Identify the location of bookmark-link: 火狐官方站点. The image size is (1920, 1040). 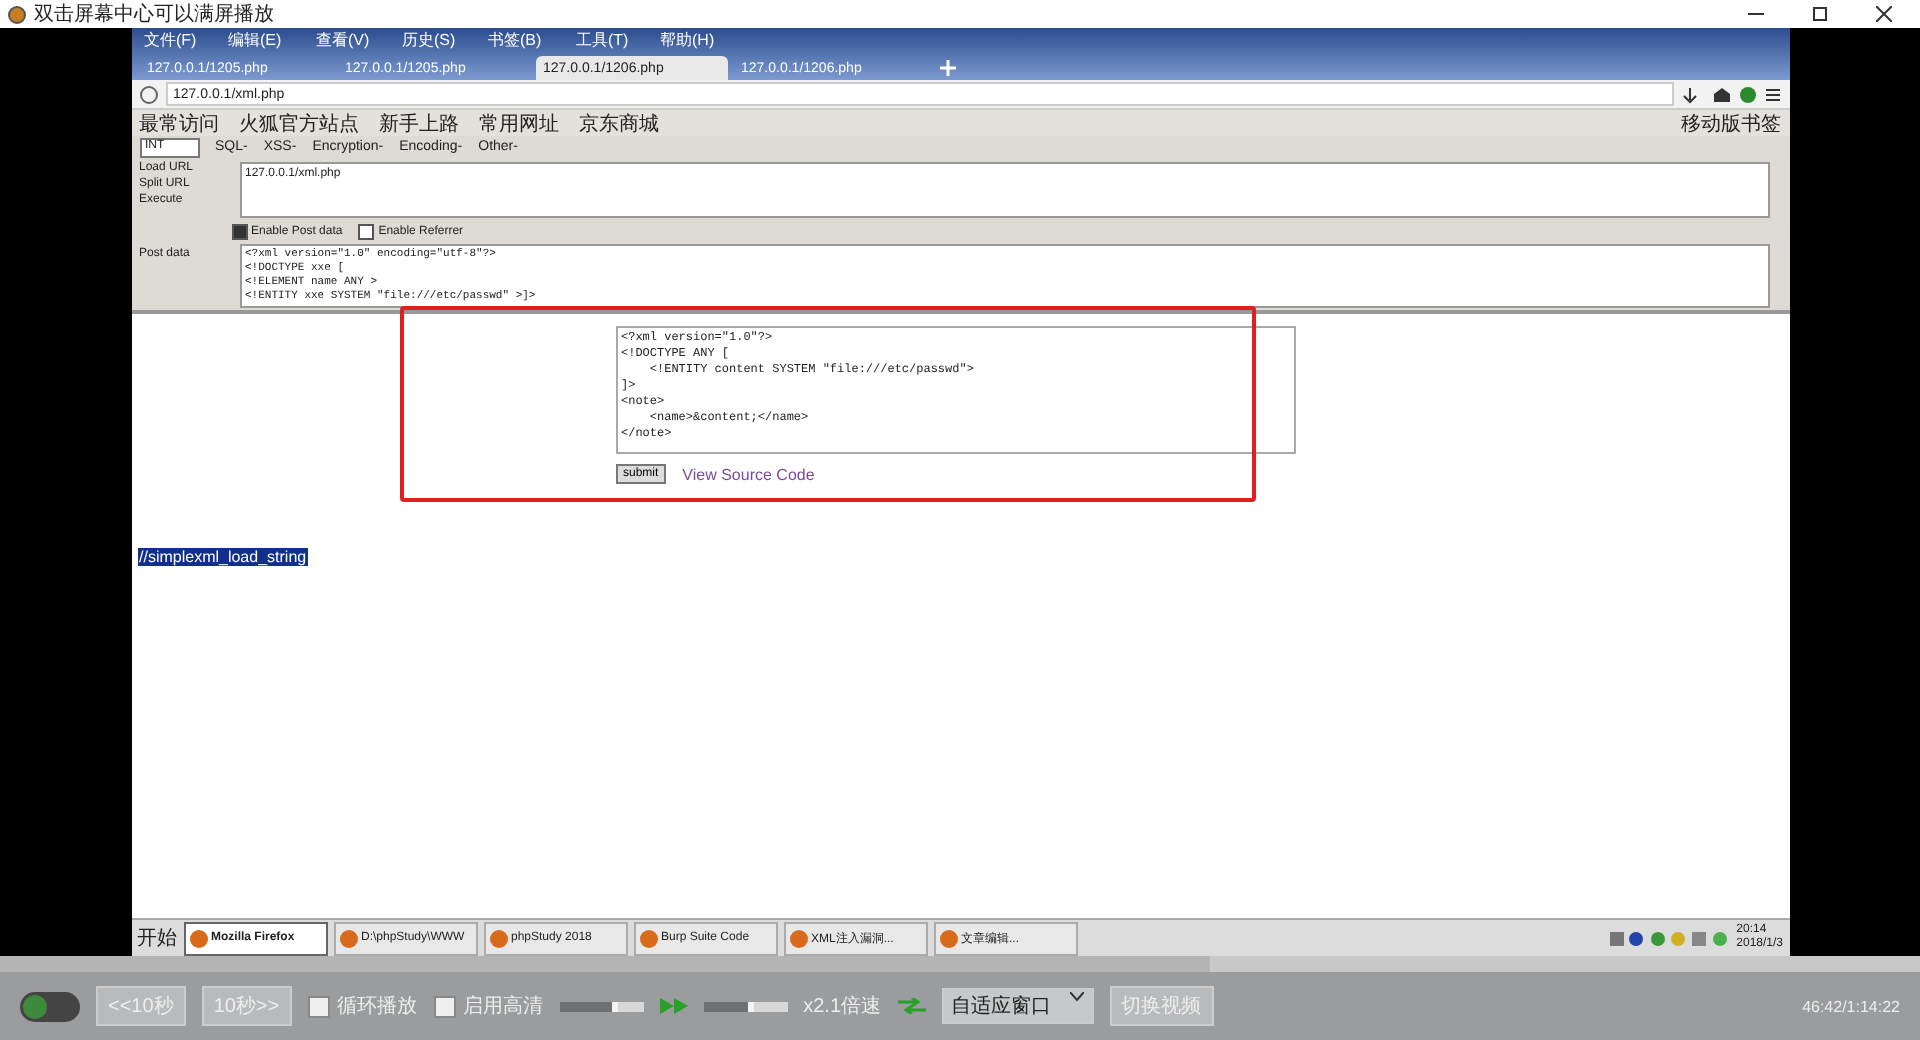
(299, 123).